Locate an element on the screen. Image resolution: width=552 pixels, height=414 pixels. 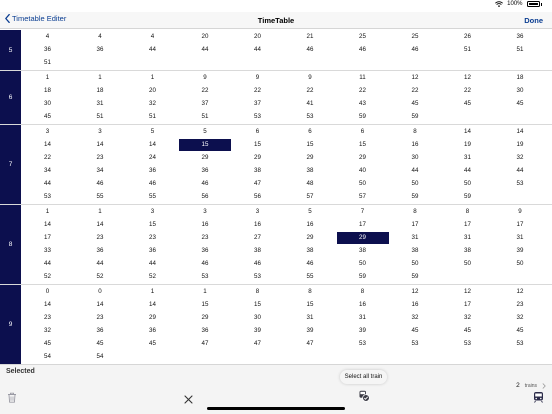
minute-cell: 59 is located at coordinates (415, 117).